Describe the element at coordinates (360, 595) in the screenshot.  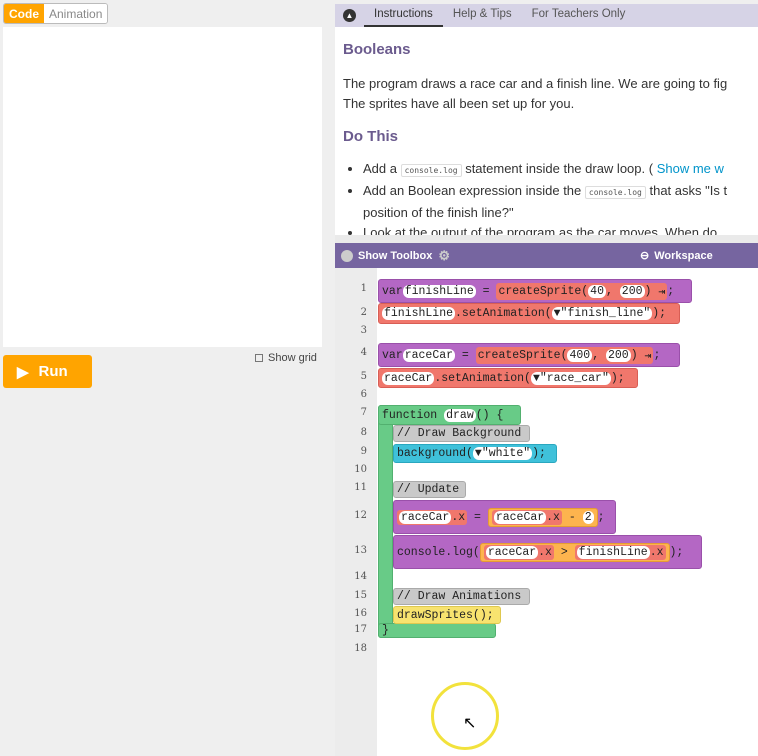
I see `line-number: 15` at that location.